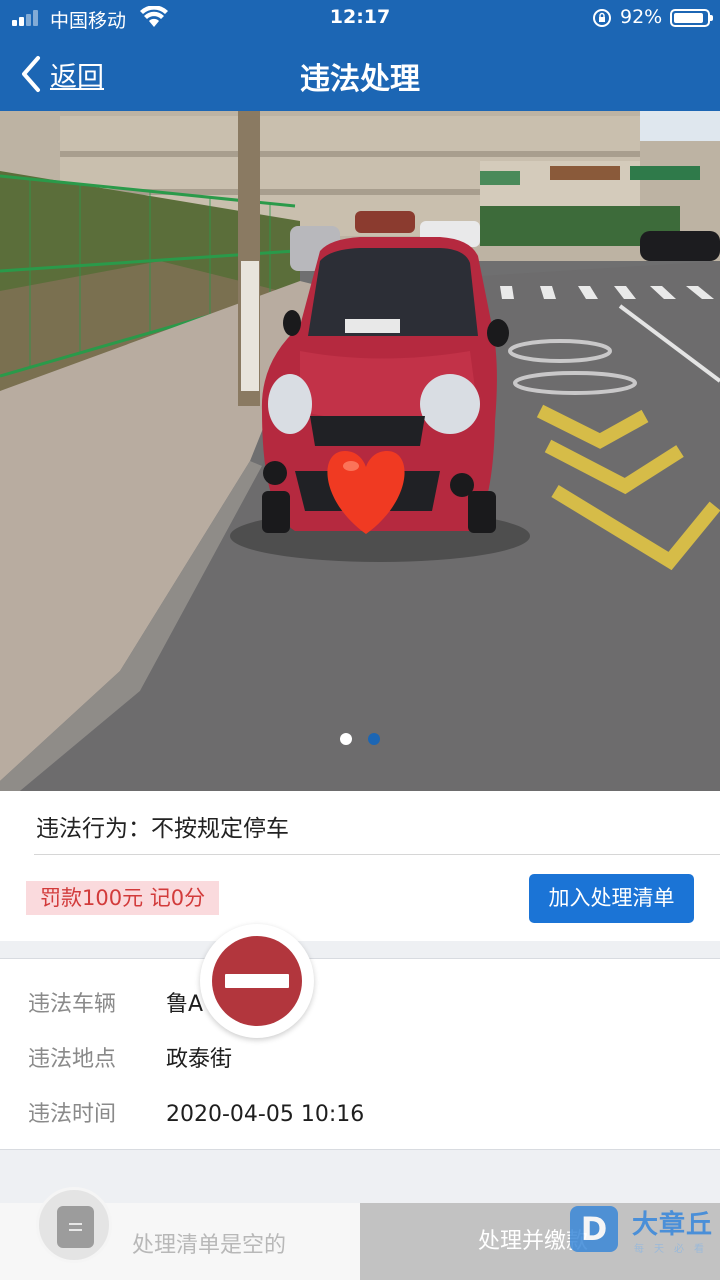 The width and height of the screenshot is (720, 1280). I want to click on empty-list-text: 处理清单是空的, so click(209, 1245).